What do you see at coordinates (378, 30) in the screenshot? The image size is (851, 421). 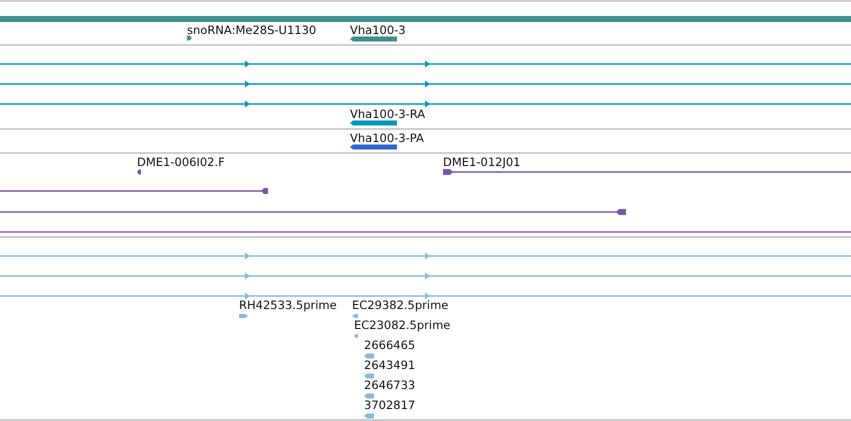 I see `feature-label: Vha100-3` at bounding box center [378, 30].